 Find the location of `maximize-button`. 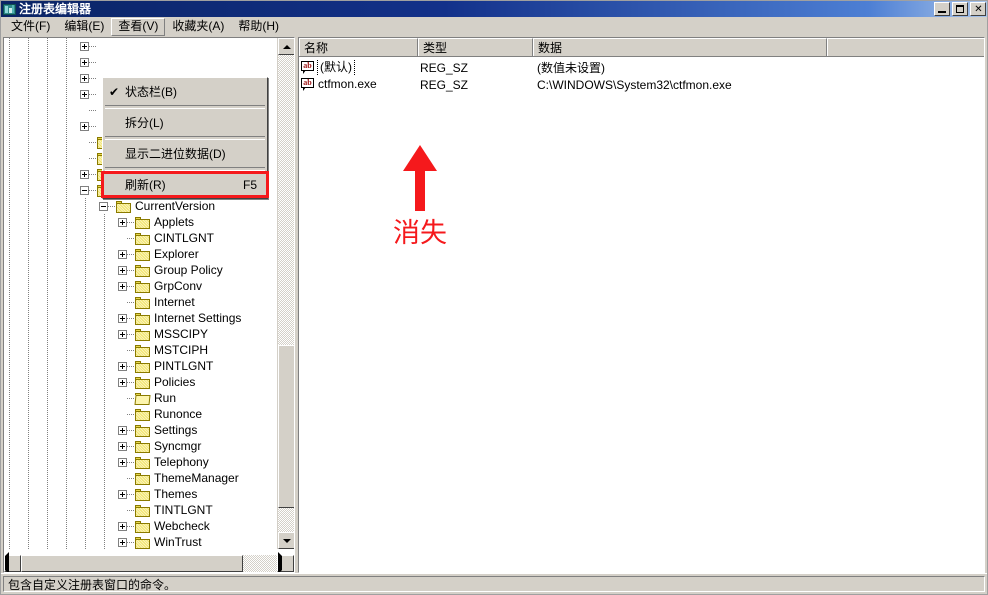

maximize-button is located at coordinates (960, 9).